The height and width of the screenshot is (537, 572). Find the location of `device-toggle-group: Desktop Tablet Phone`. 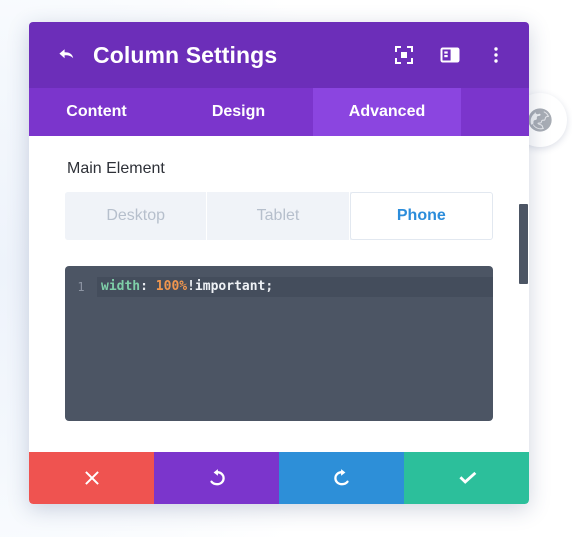

device-toggle-group: Desktop Tablet Phone is located at coordinates (279, 216).